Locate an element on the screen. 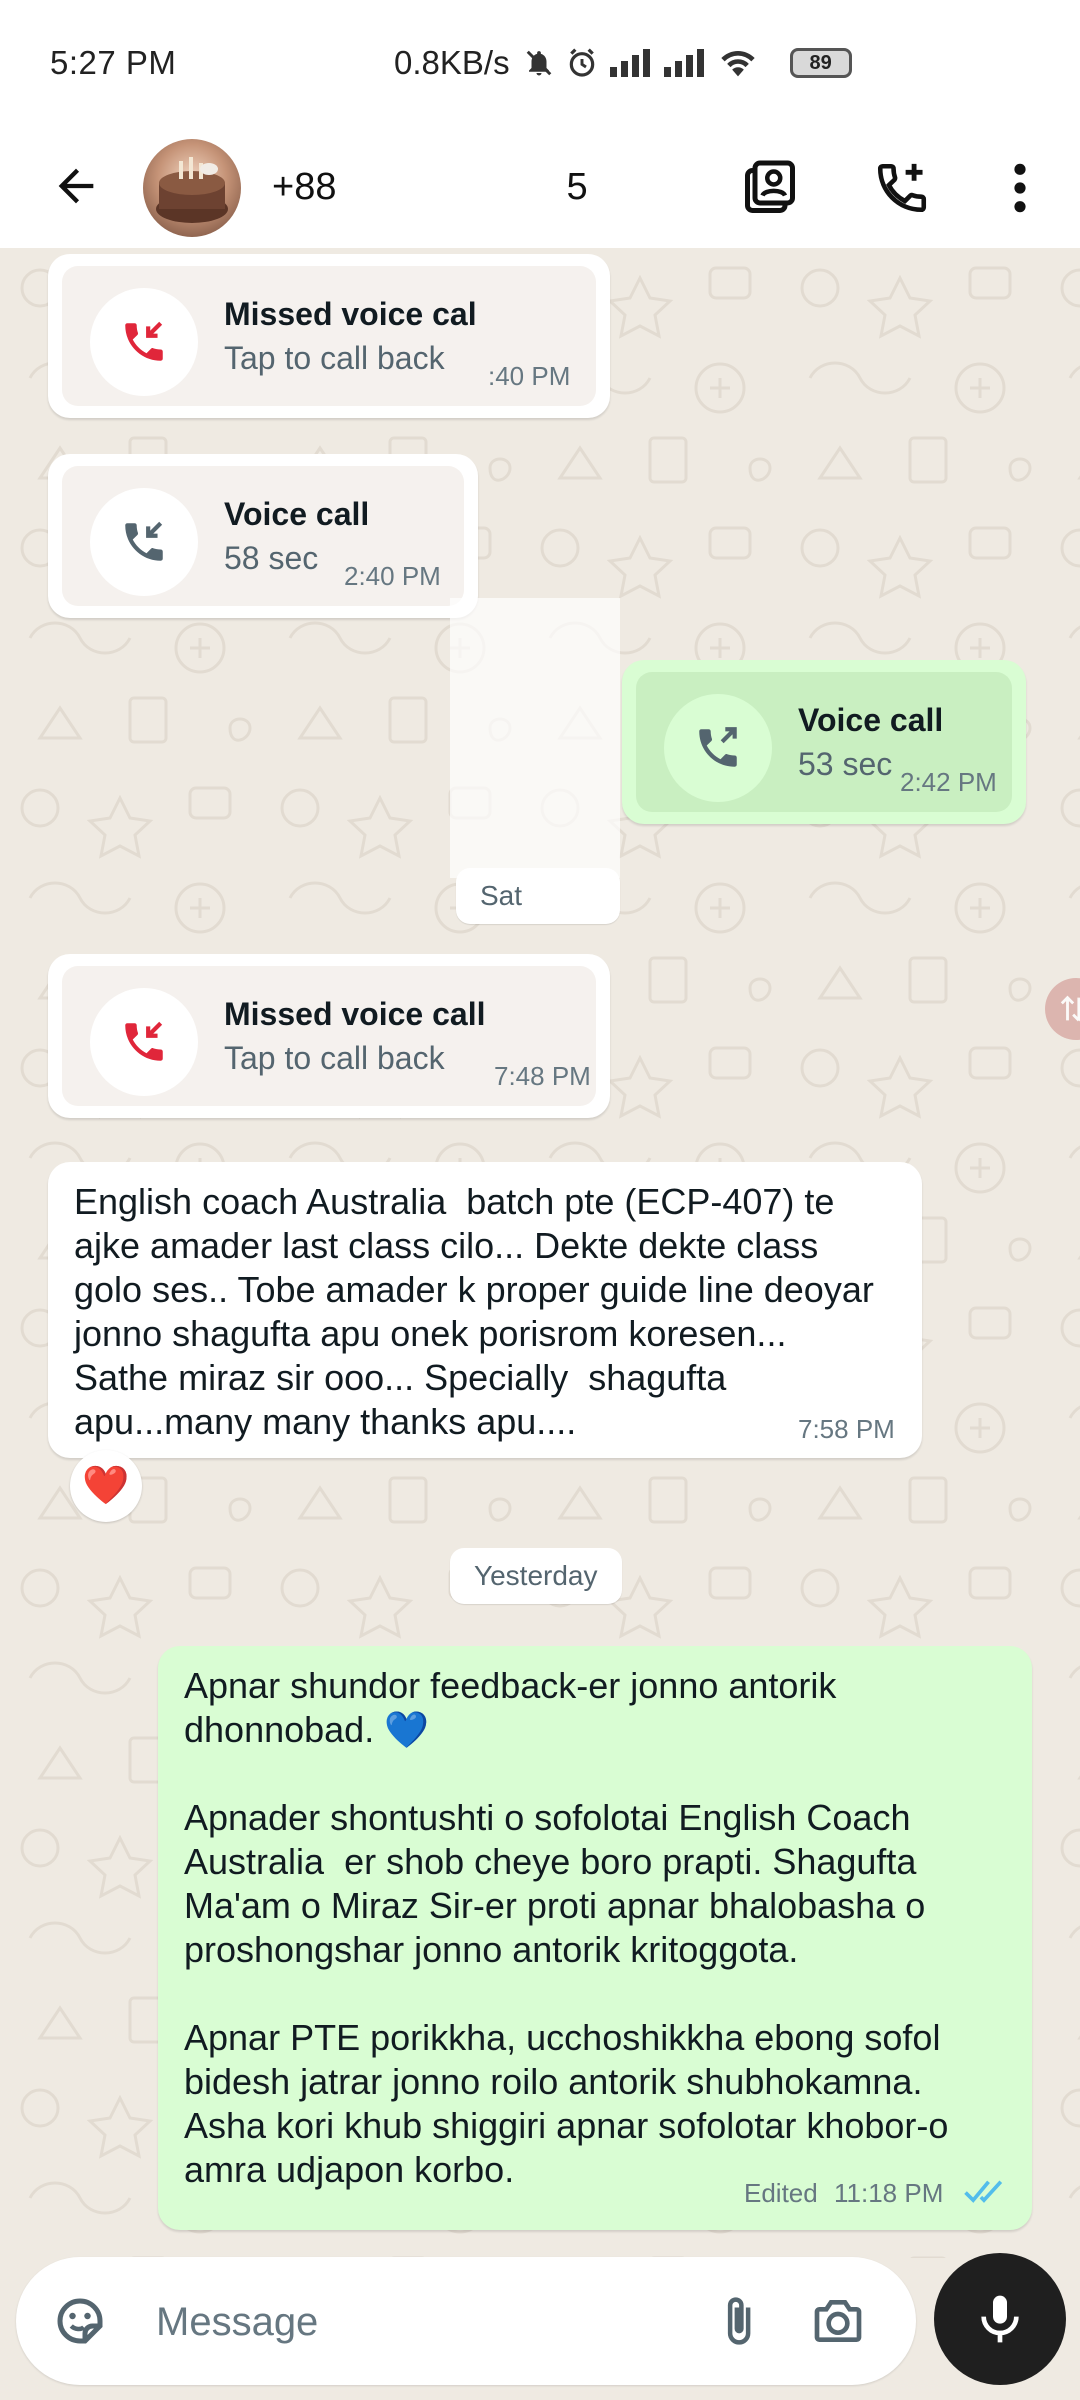 This screenshot has height=2400, width=1080. more-vert-icon is located at coordinates (1020, 188).